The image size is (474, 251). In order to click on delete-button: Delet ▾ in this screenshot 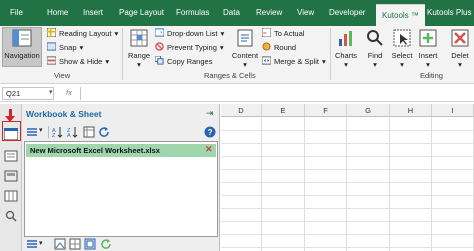, I will do `click(460, 48)`.